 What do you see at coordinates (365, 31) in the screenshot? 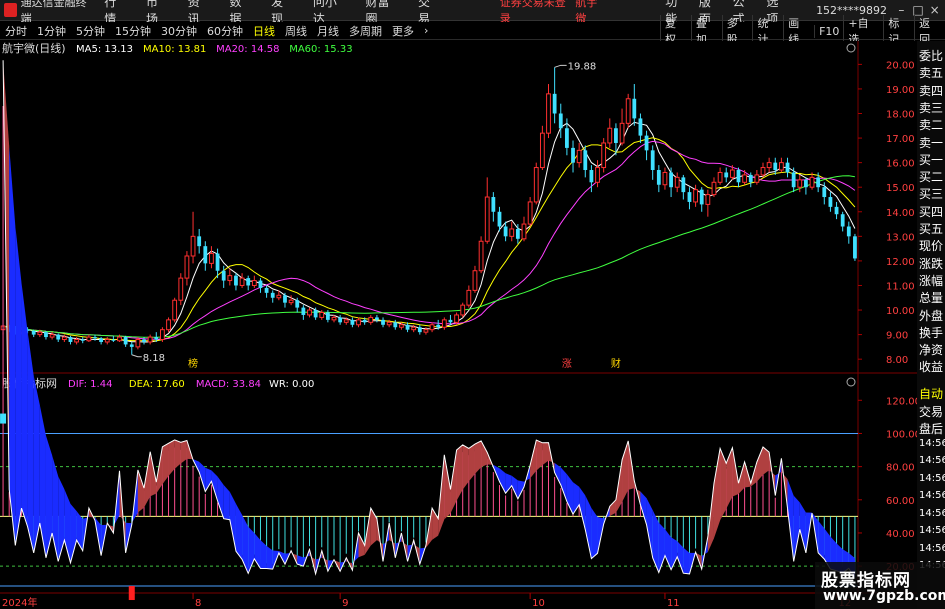
I see `period-tab: 多周期` at bounding box center [365, 31].